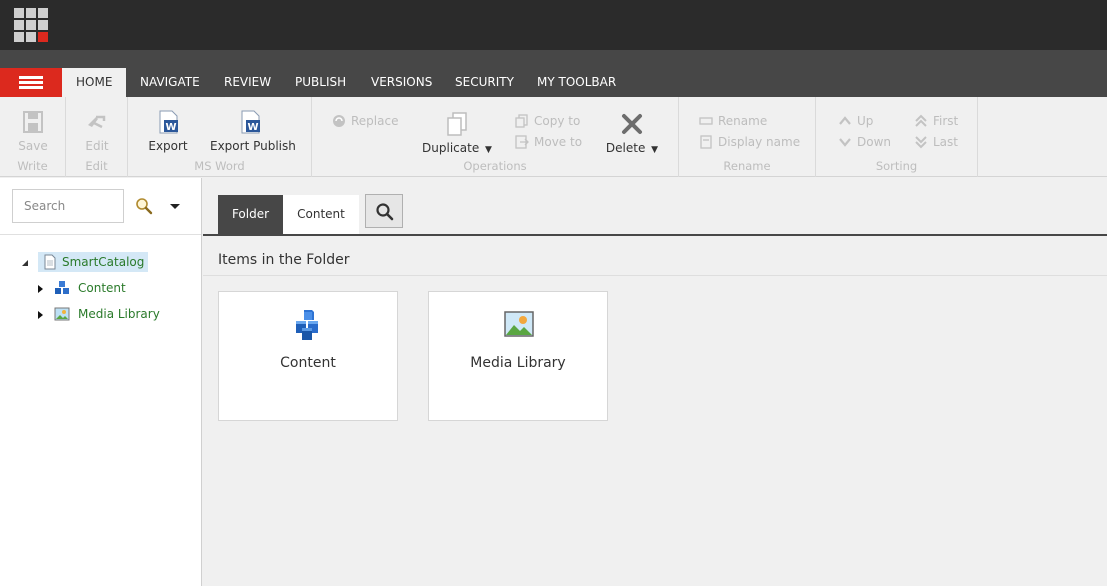 The height and width of the screenshot is (586, 1107). What do you see at coordinates (921, 142) in the screenshot?
I see `double-chevron-down-icon` at bounding box center [921, 142].